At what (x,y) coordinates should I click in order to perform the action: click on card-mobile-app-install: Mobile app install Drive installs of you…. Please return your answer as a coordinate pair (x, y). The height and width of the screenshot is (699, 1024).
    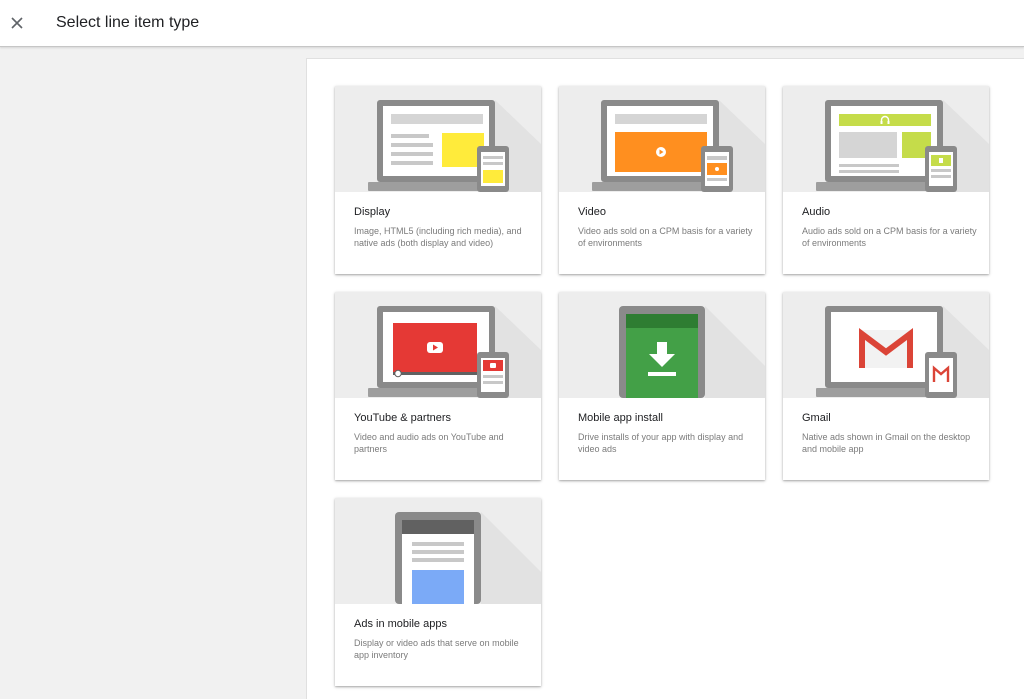
    Looking at the image, I should click on (662, 386).